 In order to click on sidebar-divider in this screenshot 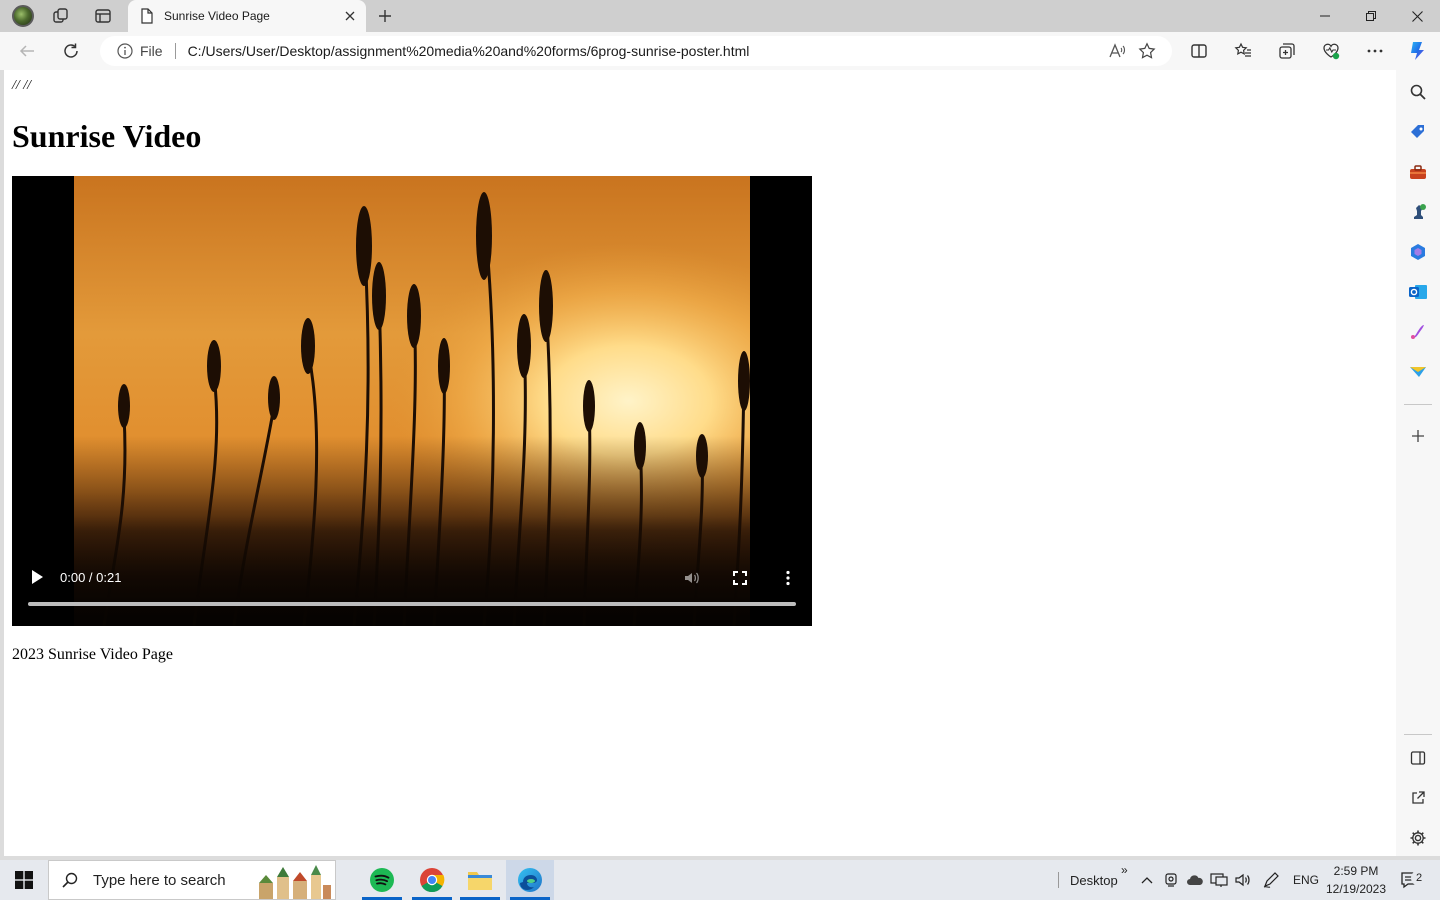, I will do `click(1418, 734)`.